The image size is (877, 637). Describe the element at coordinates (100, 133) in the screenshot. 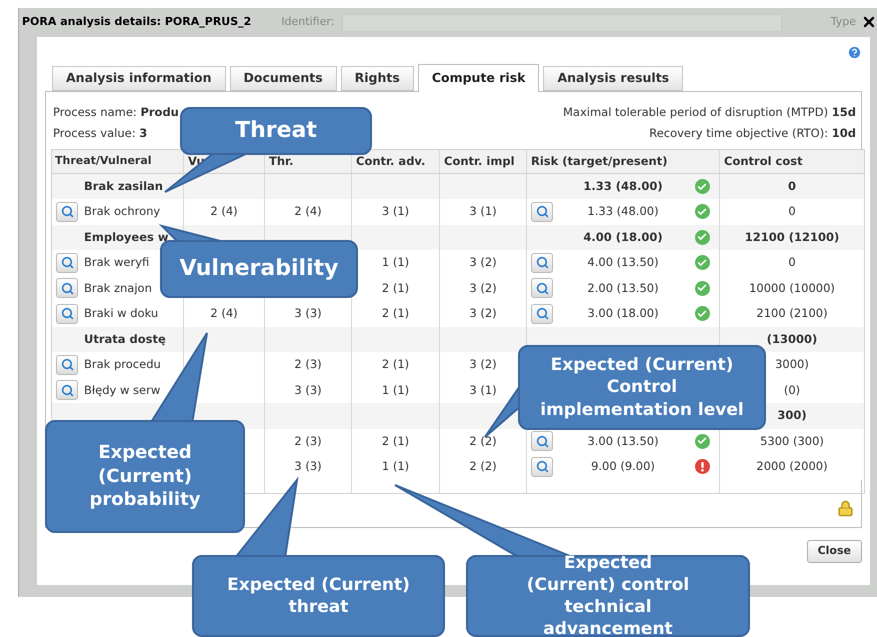

I see `process-value: Process value: 3` at that location.